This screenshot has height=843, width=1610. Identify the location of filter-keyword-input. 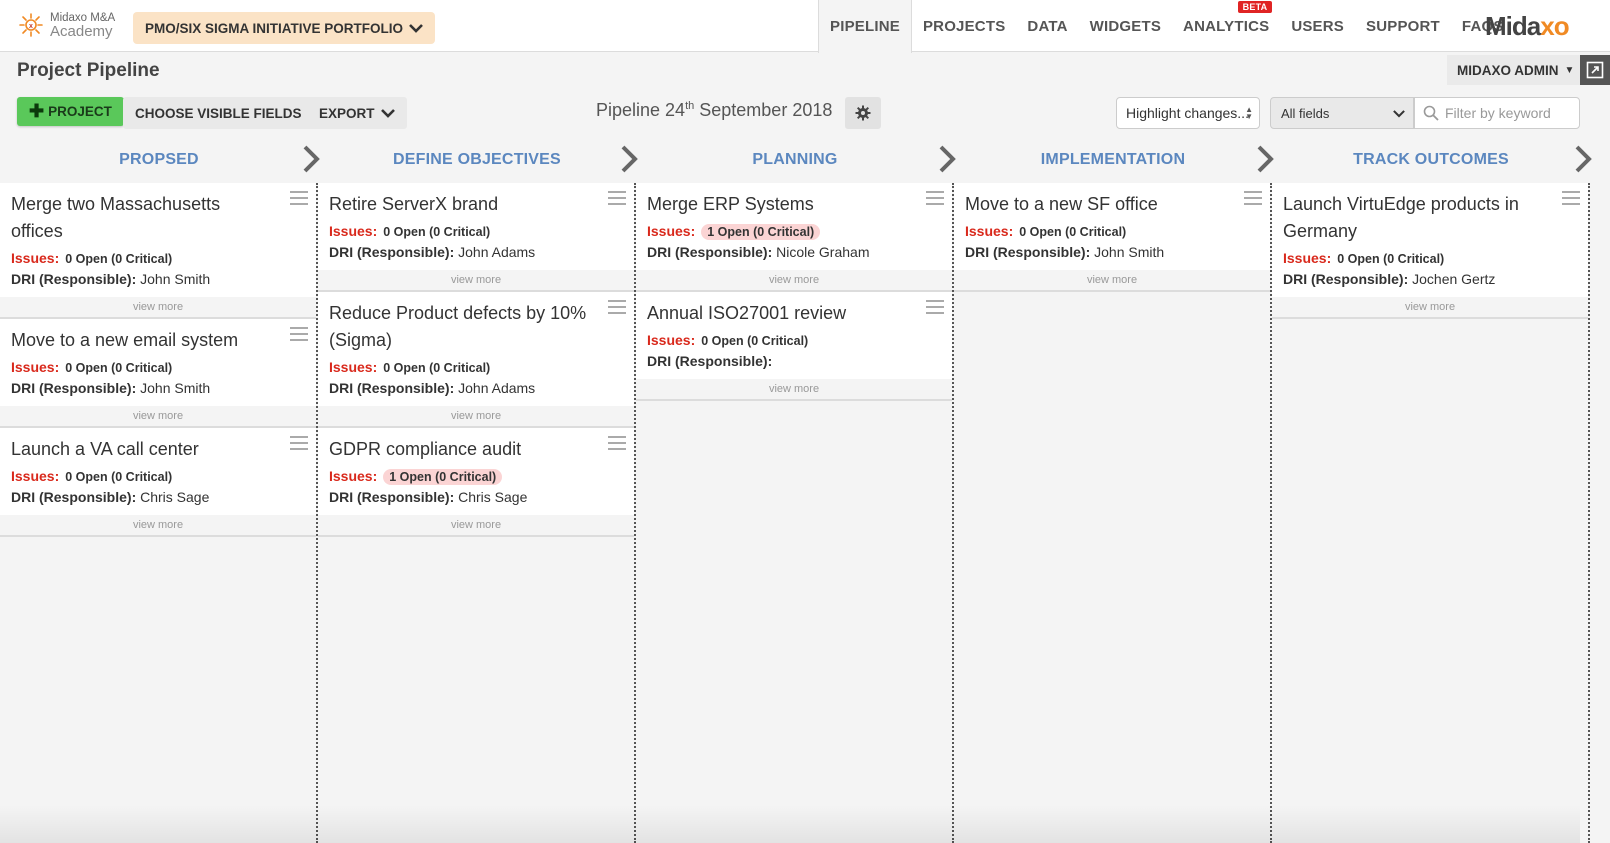
(1510, 113).